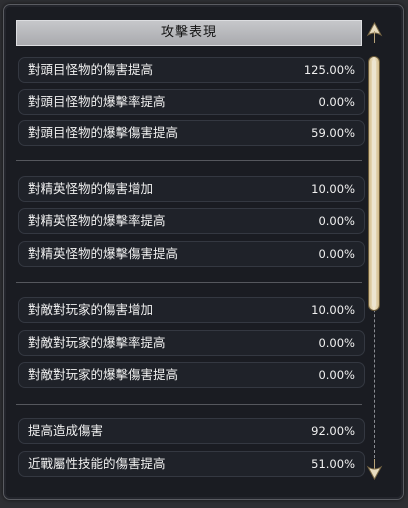  What do you see at coordinates (191, 189) in the screenshot?
I see `stat-row-elite-damage: 對精英怪物的傷害增加 10.00%` at bounding box center [191, 189].